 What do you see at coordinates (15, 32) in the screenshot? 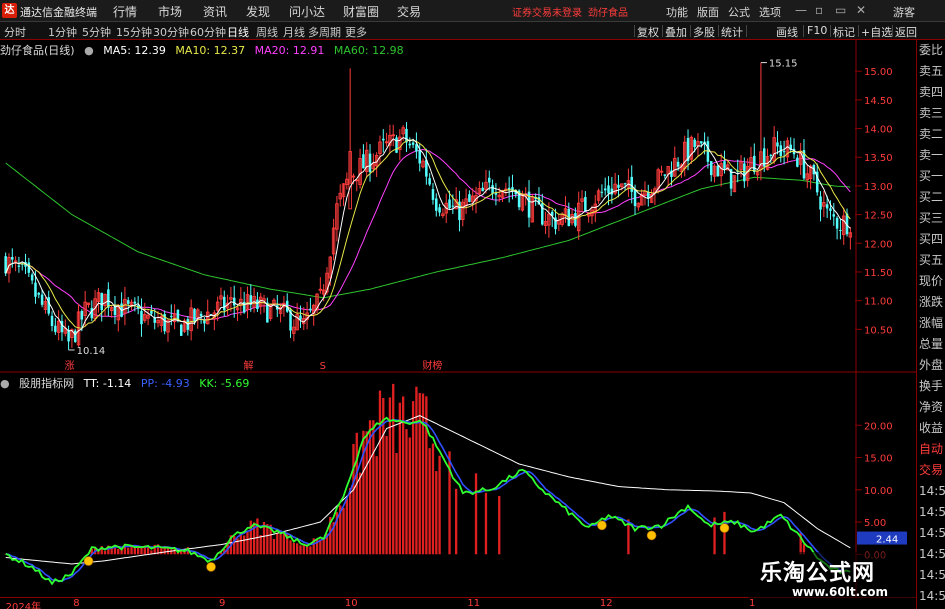
I see `period-intraday: 分时` at bounding box center [15, 32].